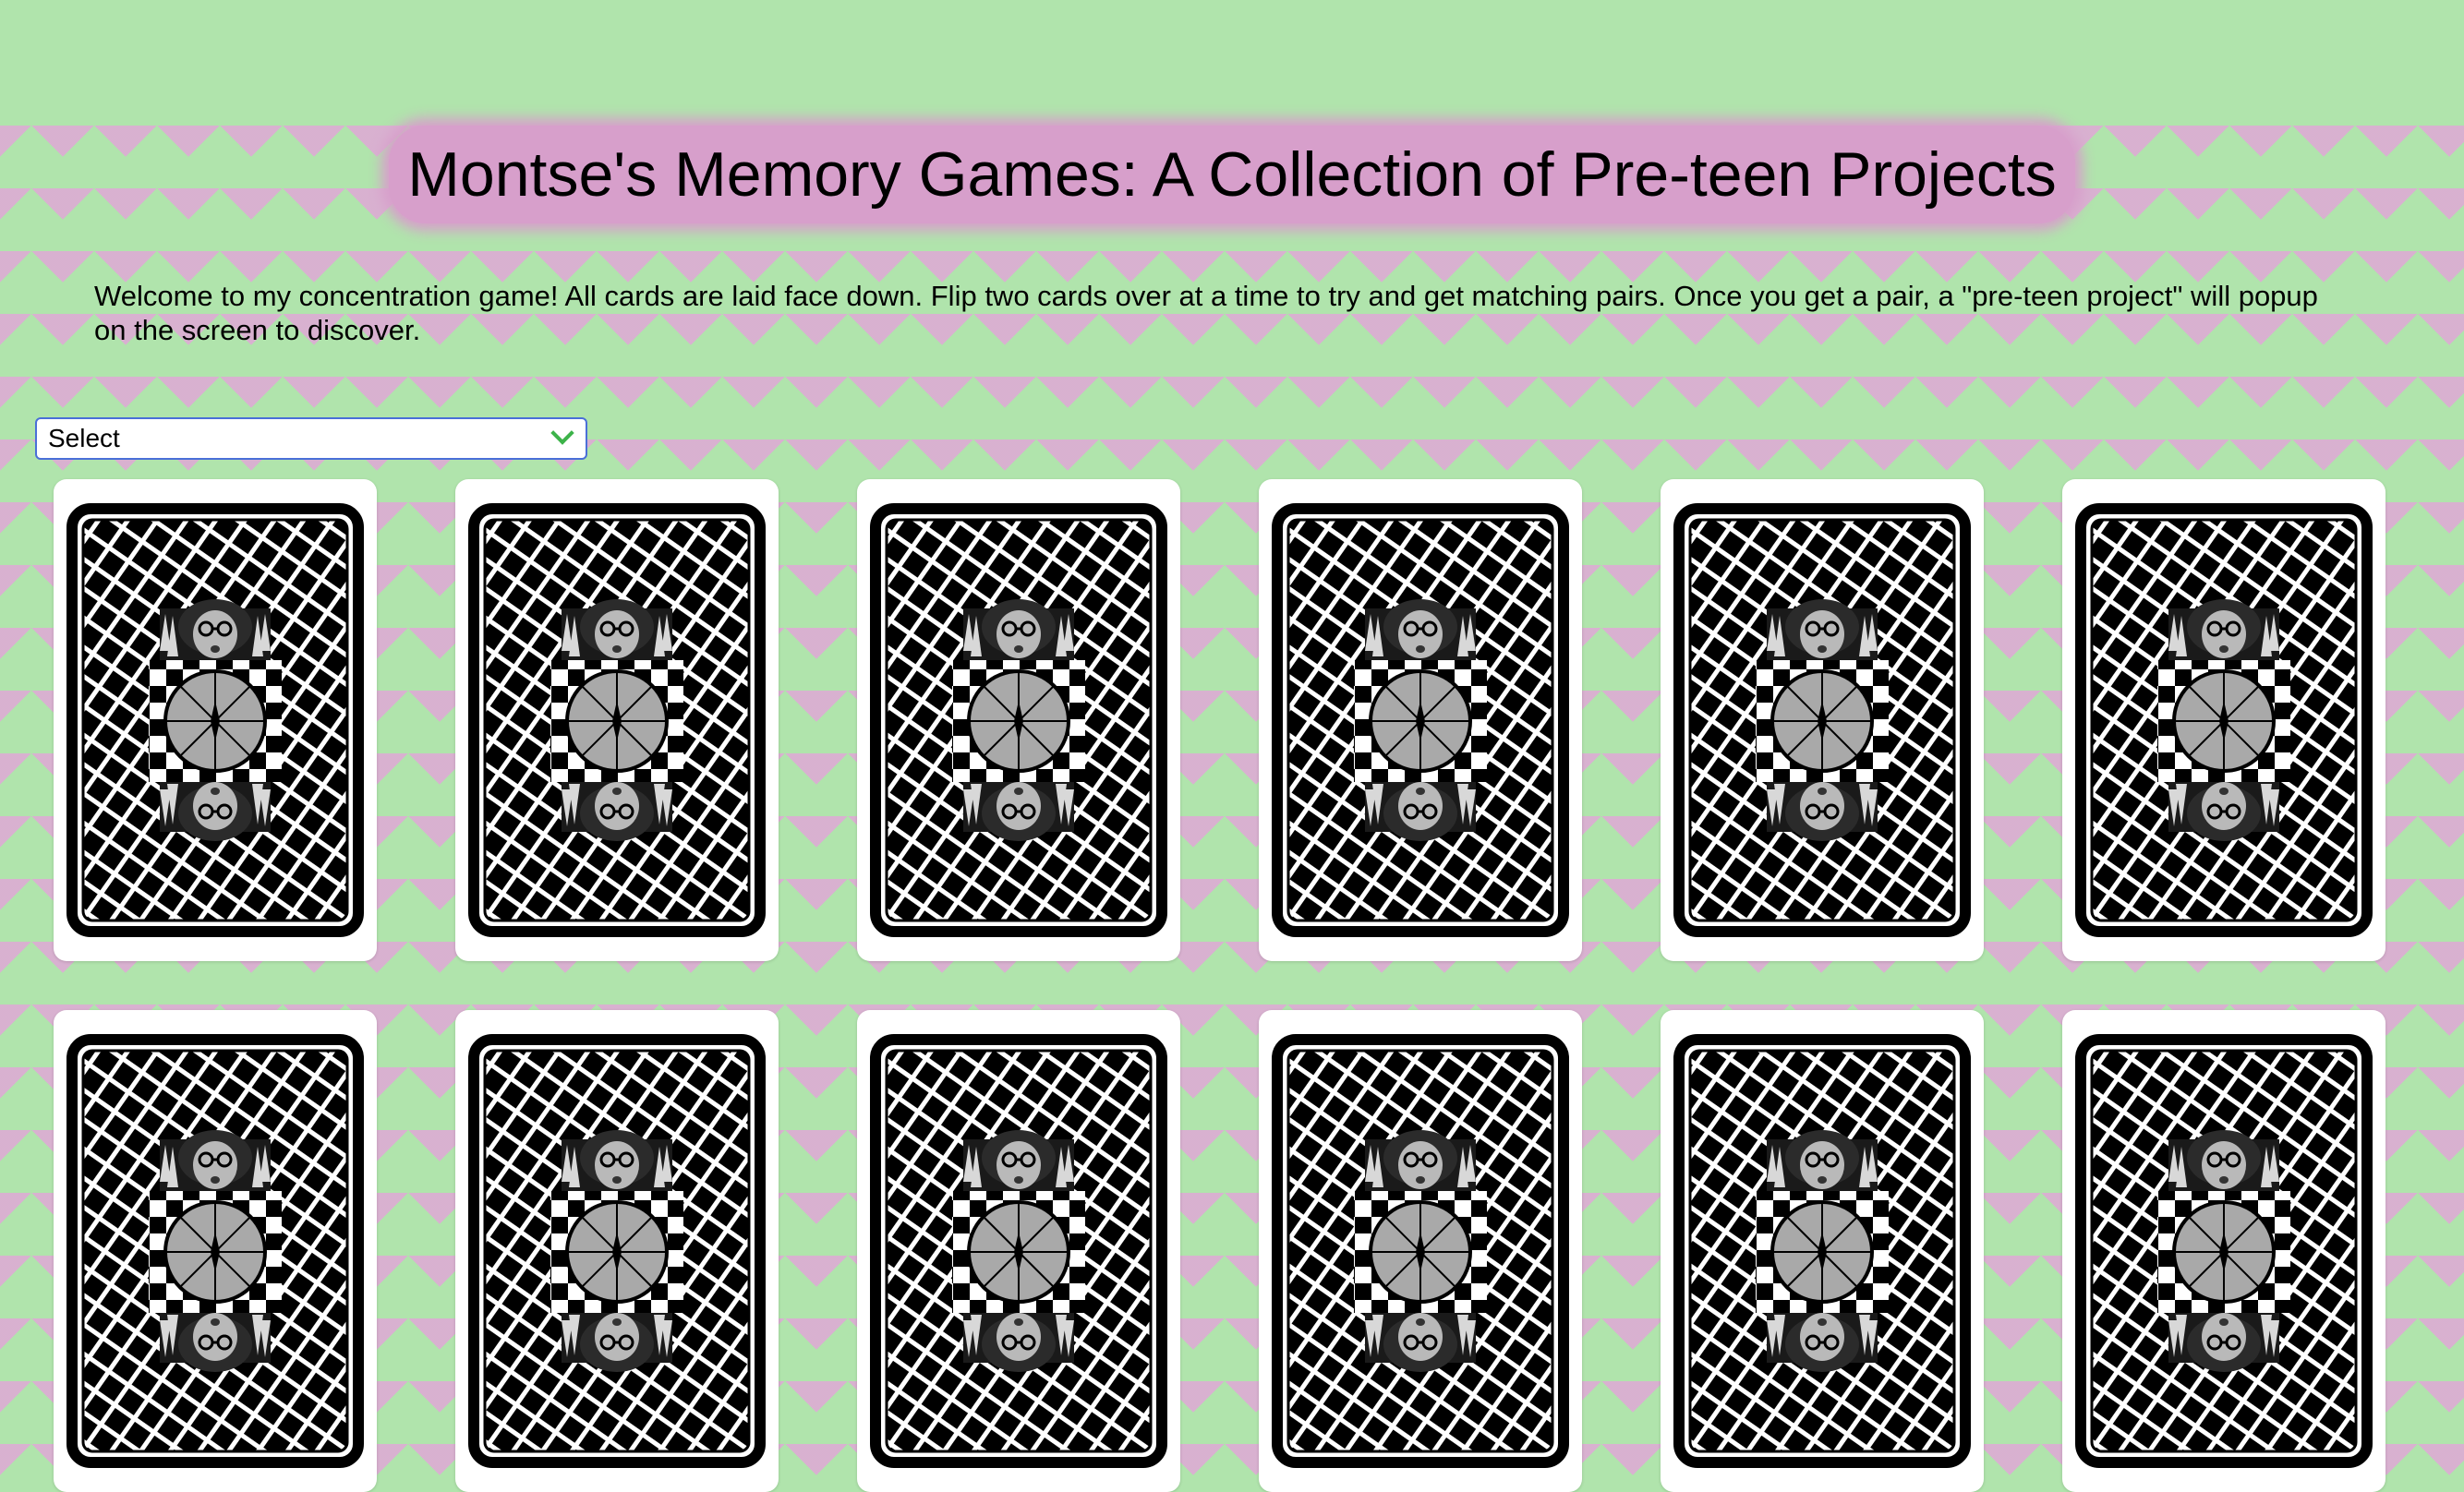 The image size is (2464, 1492). Describe the element at coordinates (562, 433) in the screenshot. I see `chevron-down-icon` at that location.